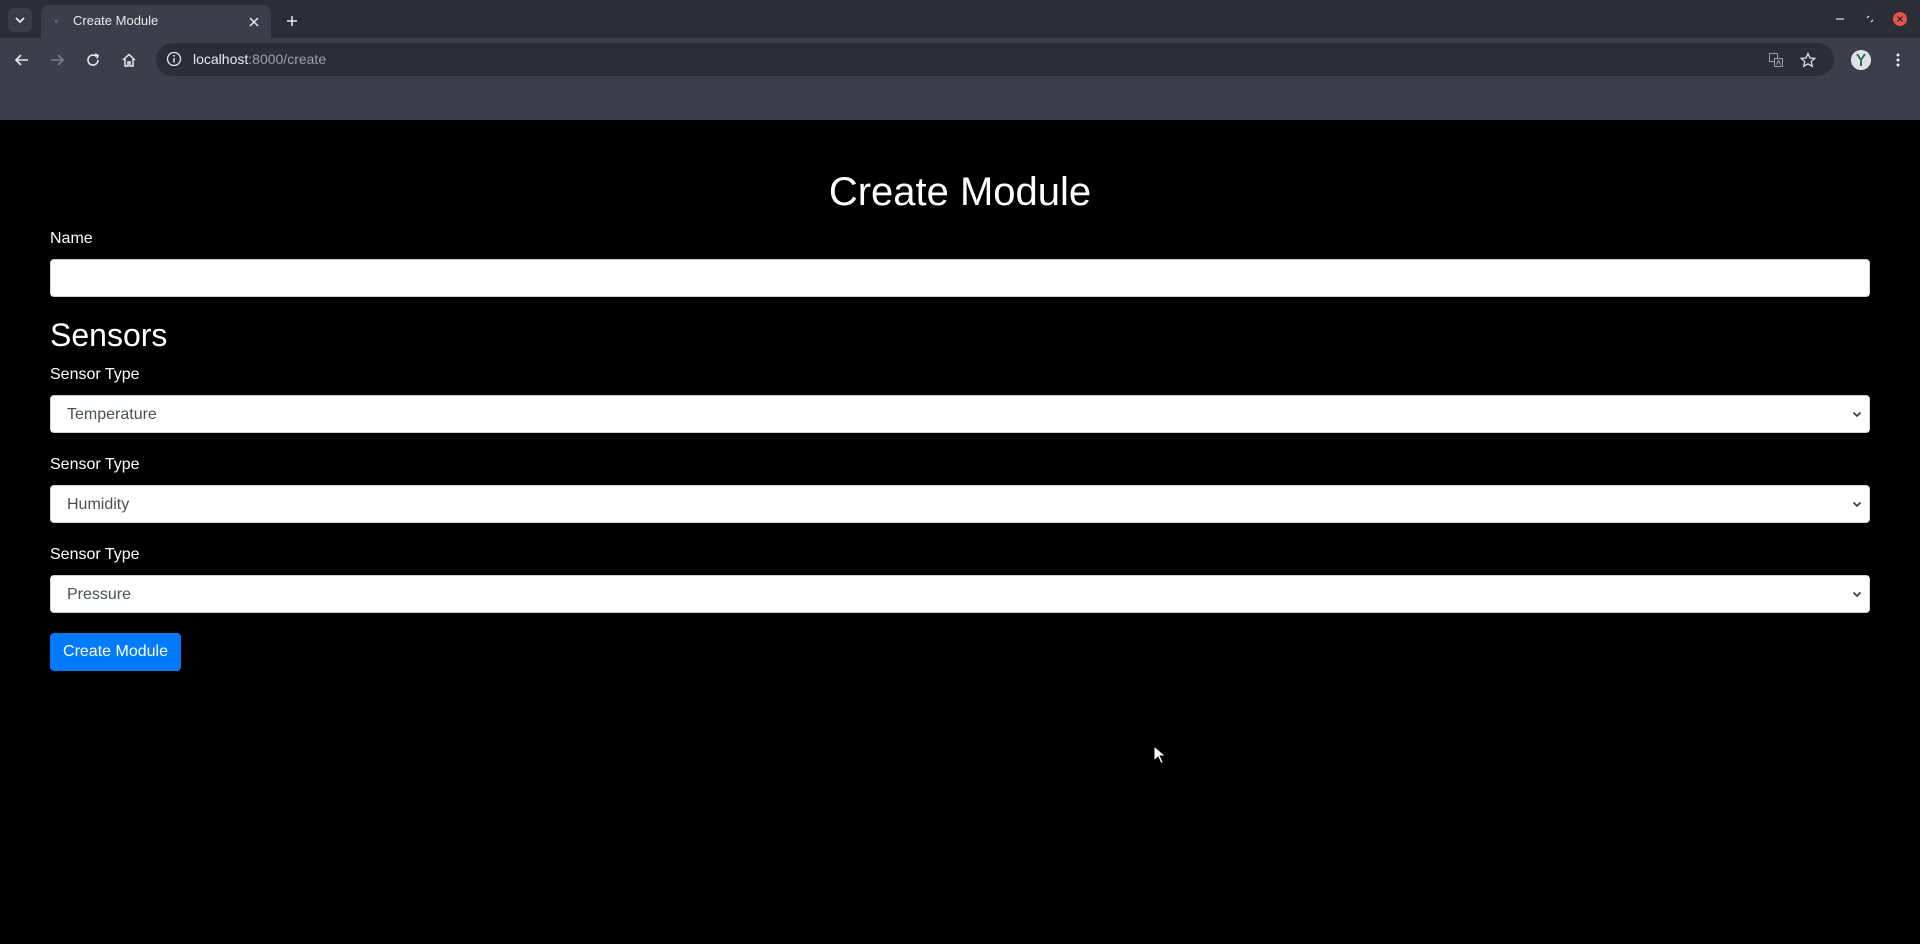 The width and height of the screenshot is (1920, 944). I want to click on star-icon, so click(1808, 60).